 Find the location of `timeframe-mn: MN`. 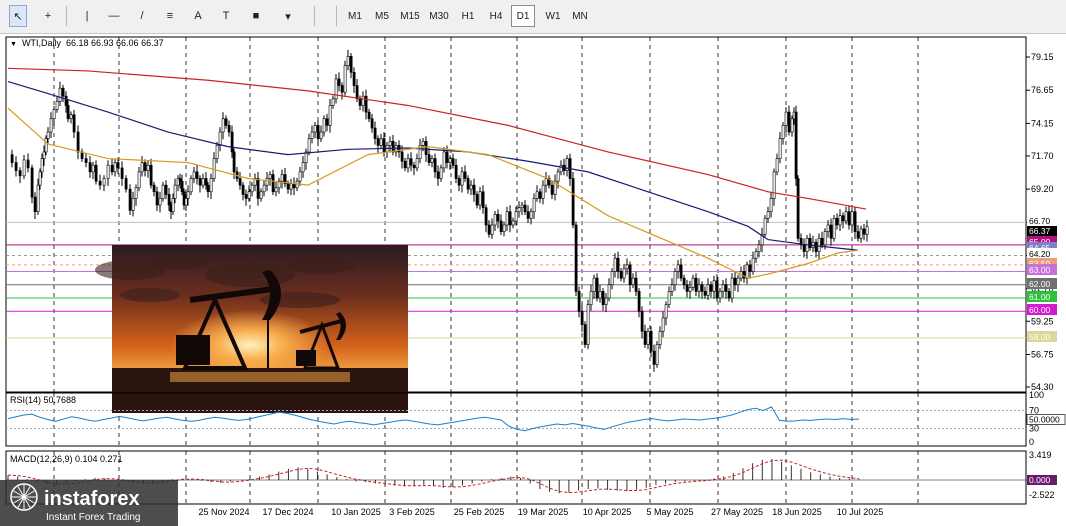

timeframe-mn: MN is located at coordinates (580, 16).